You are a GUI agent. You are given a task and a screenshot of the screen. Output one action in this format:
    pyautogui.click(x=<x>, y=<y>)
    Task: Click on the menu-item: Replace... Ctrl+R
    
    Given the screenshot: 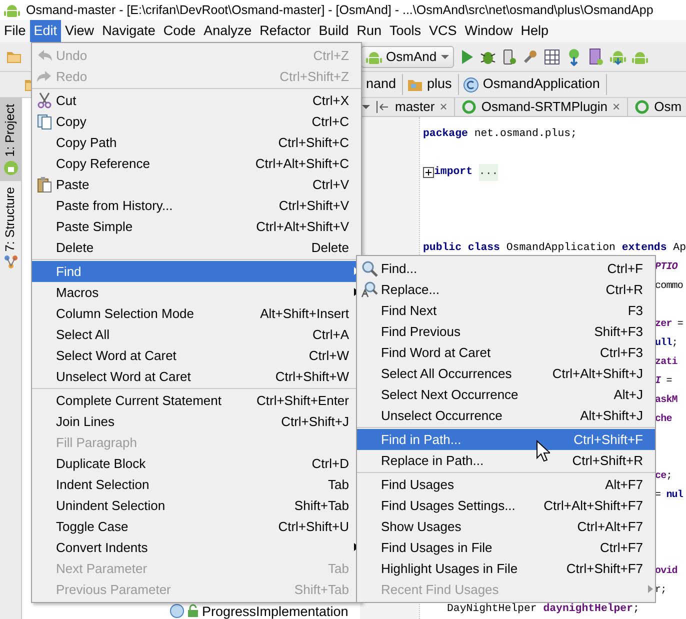 What is the action you would take?
    pyautogui.click(x=506, y=289)
    